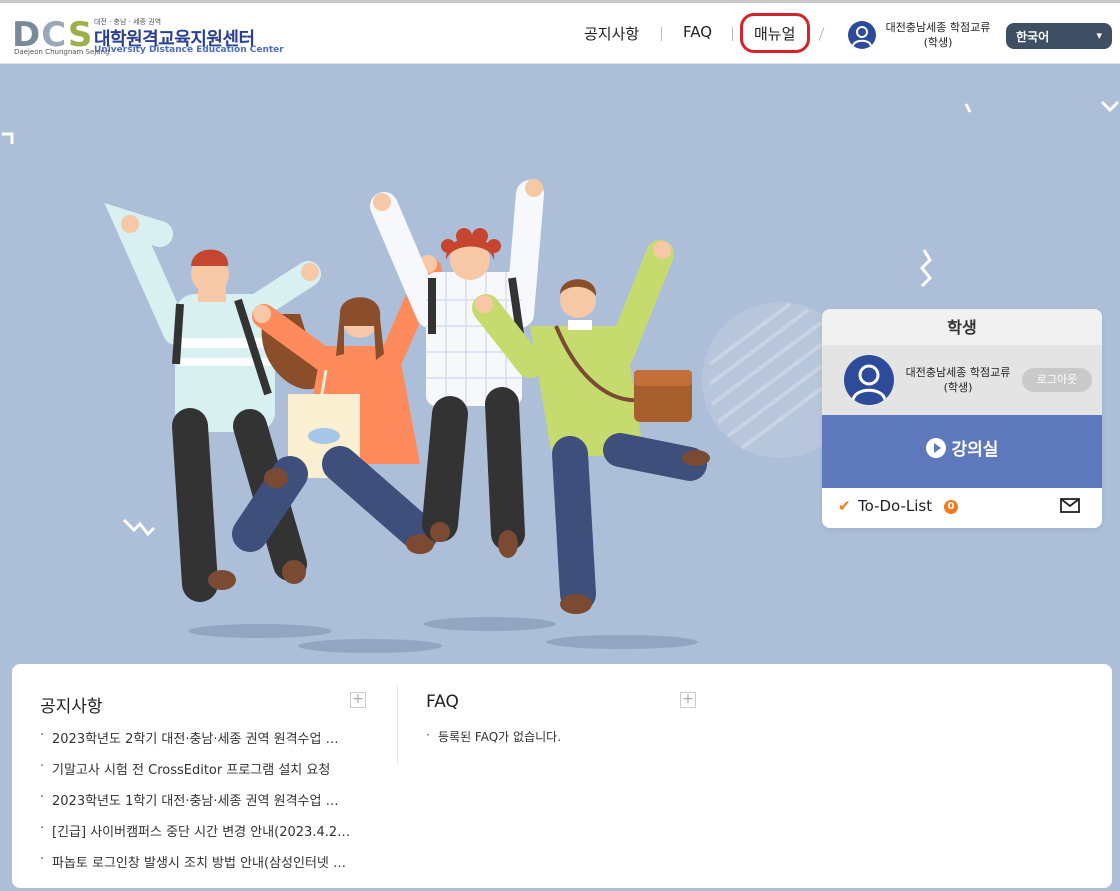 The height and width of the screenshot is (891, 1120). What do you see at coordinates (1033, 37) in the screenshot?
I see `language-value: 한국어` at bounding box center [1033, 37].